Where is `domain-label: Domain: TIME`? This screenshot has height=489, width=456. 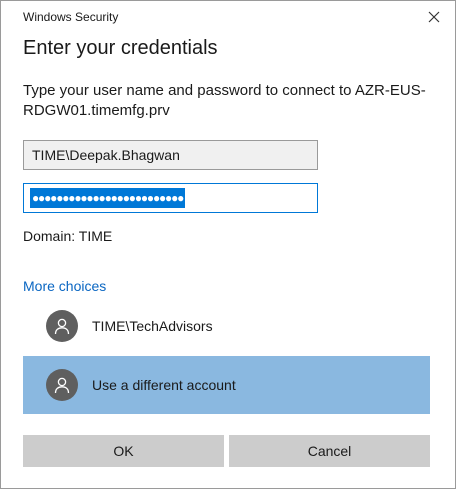 domain-label: Domain: TIME is located at coordinates (68, 236).